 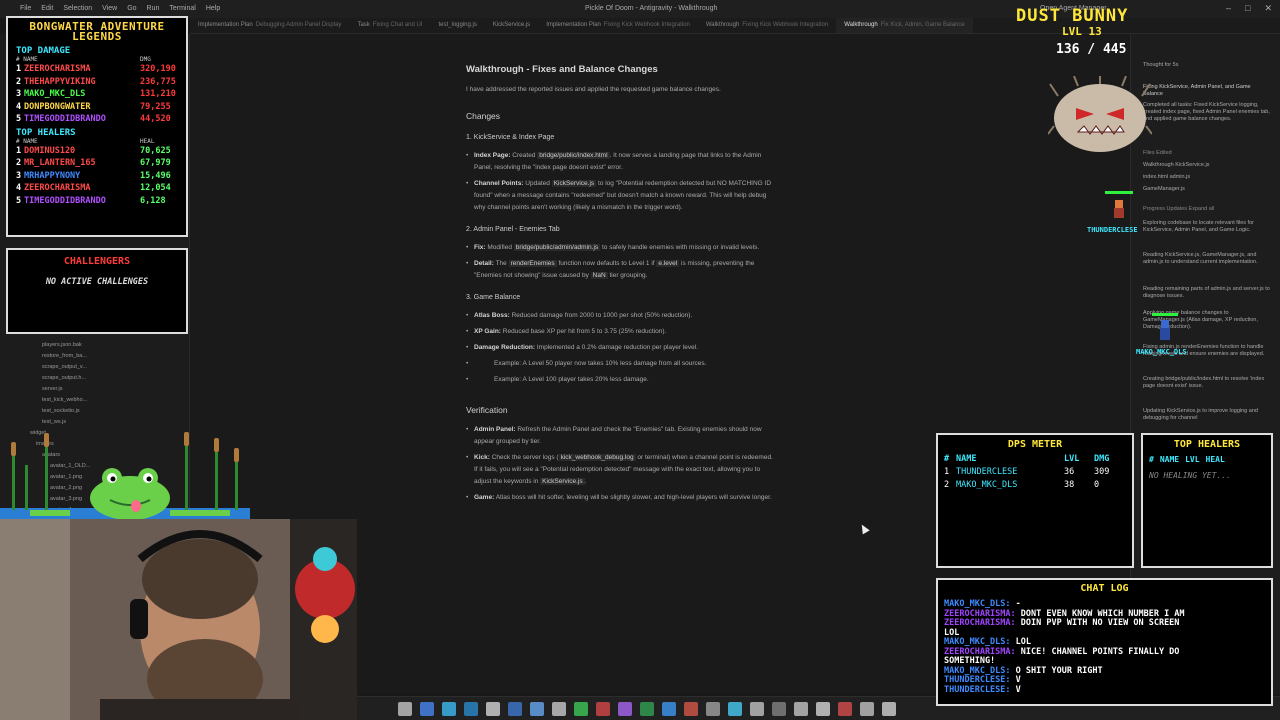 I want to click on chat-text: DOIN PVP WITH NO VIEW ON SCREEN, so click(x=1100, y=623).